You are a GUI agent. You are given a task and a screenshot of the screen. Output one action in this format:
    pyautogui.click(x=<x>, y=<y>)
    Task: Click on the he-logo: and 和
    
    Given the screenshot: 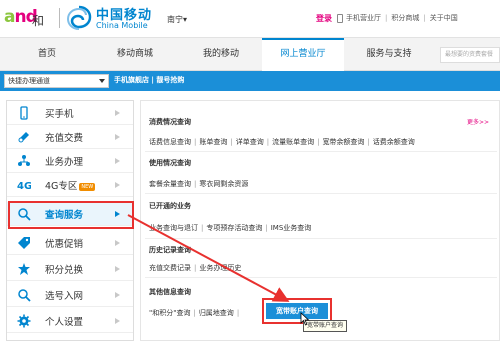 What is the action you would take?
    pyautogui.click(x=27, y=19)
    